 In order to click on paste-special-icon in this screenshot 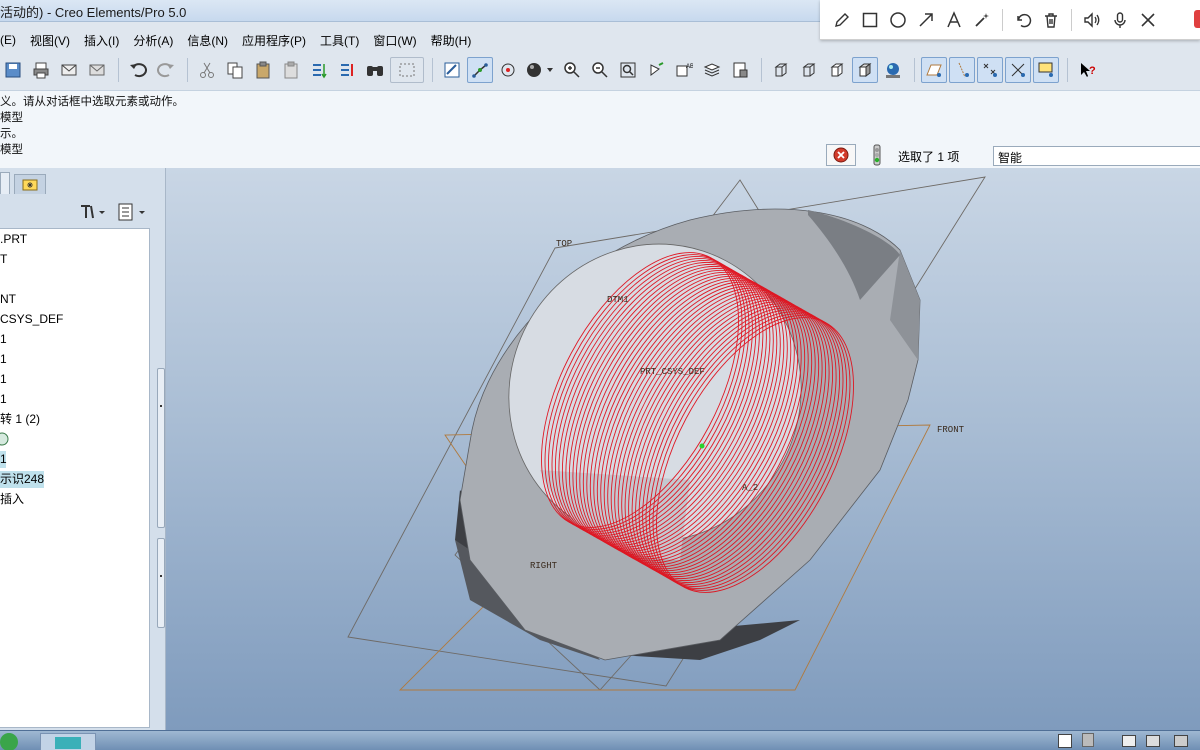, I will do `click(291, 70)`.